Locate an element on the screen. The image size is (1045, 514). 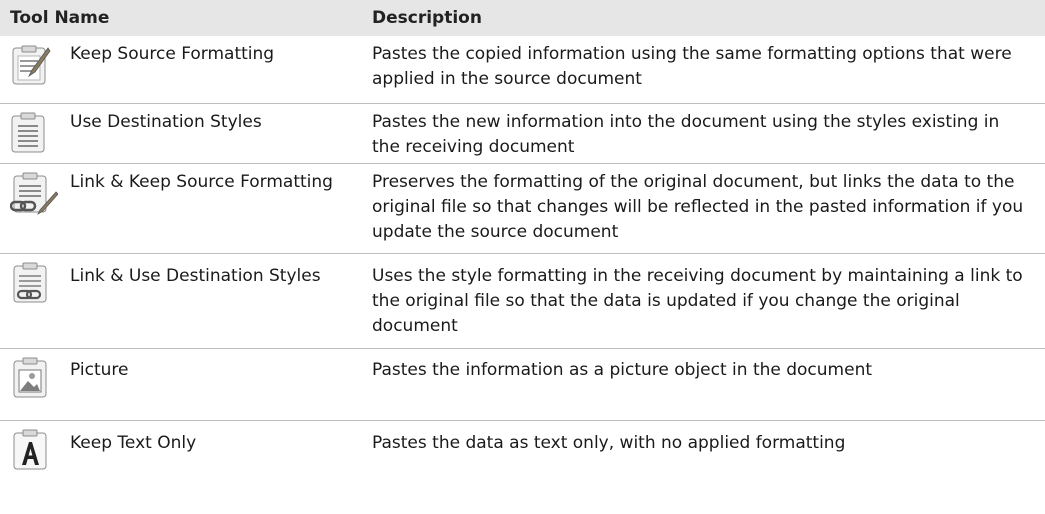
table-header: Tool Name Description is located at coordinates (522, 18).